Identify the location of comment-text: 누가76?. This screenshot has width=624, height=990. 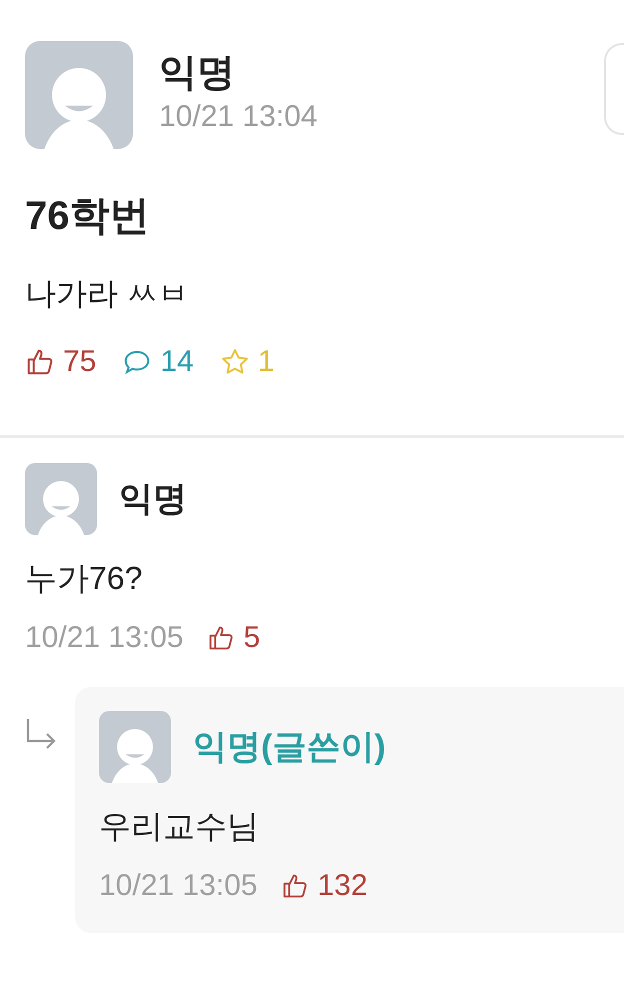
(84, 578).